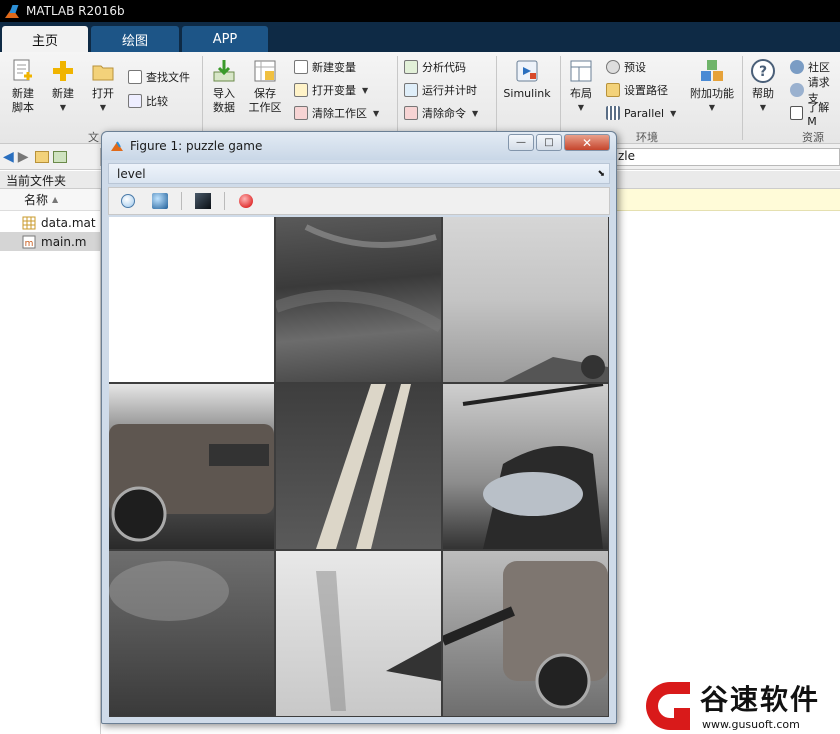 This screenshot has height=734, width=840. Describe the element at coordinates (581, 71) in the screenshot. I see `layout-icon` at that location.